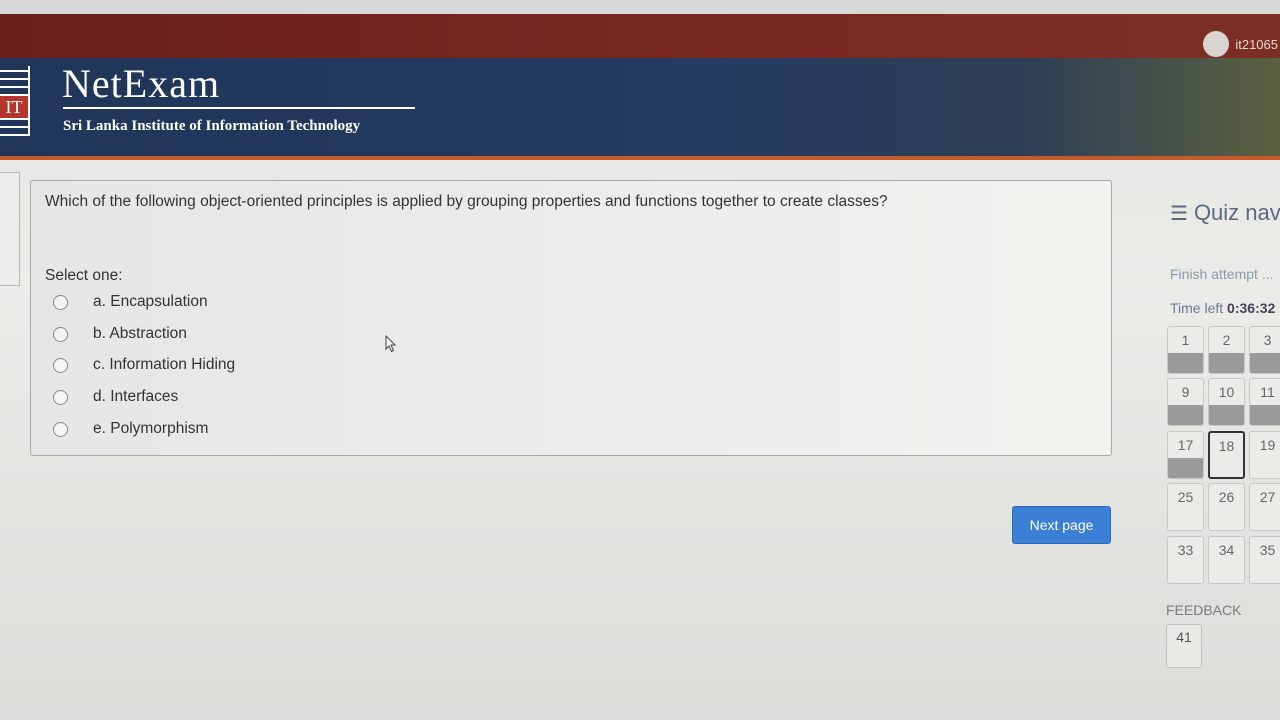  What do you see at coordinates (1264, 560) in the screenshot?
I see `qnav-button-35: 35` at bounding box center [1264, 560].